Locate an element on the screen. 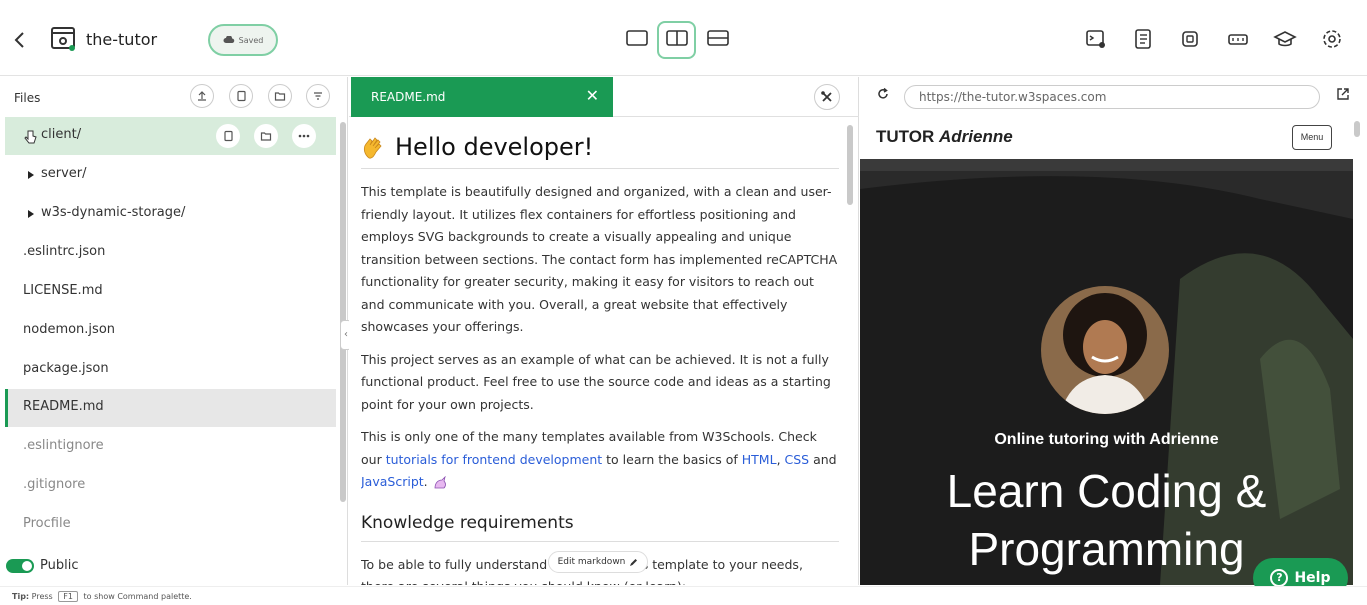  file-row-eslintignore: .eslintignore is located at coordinates (170, 447).